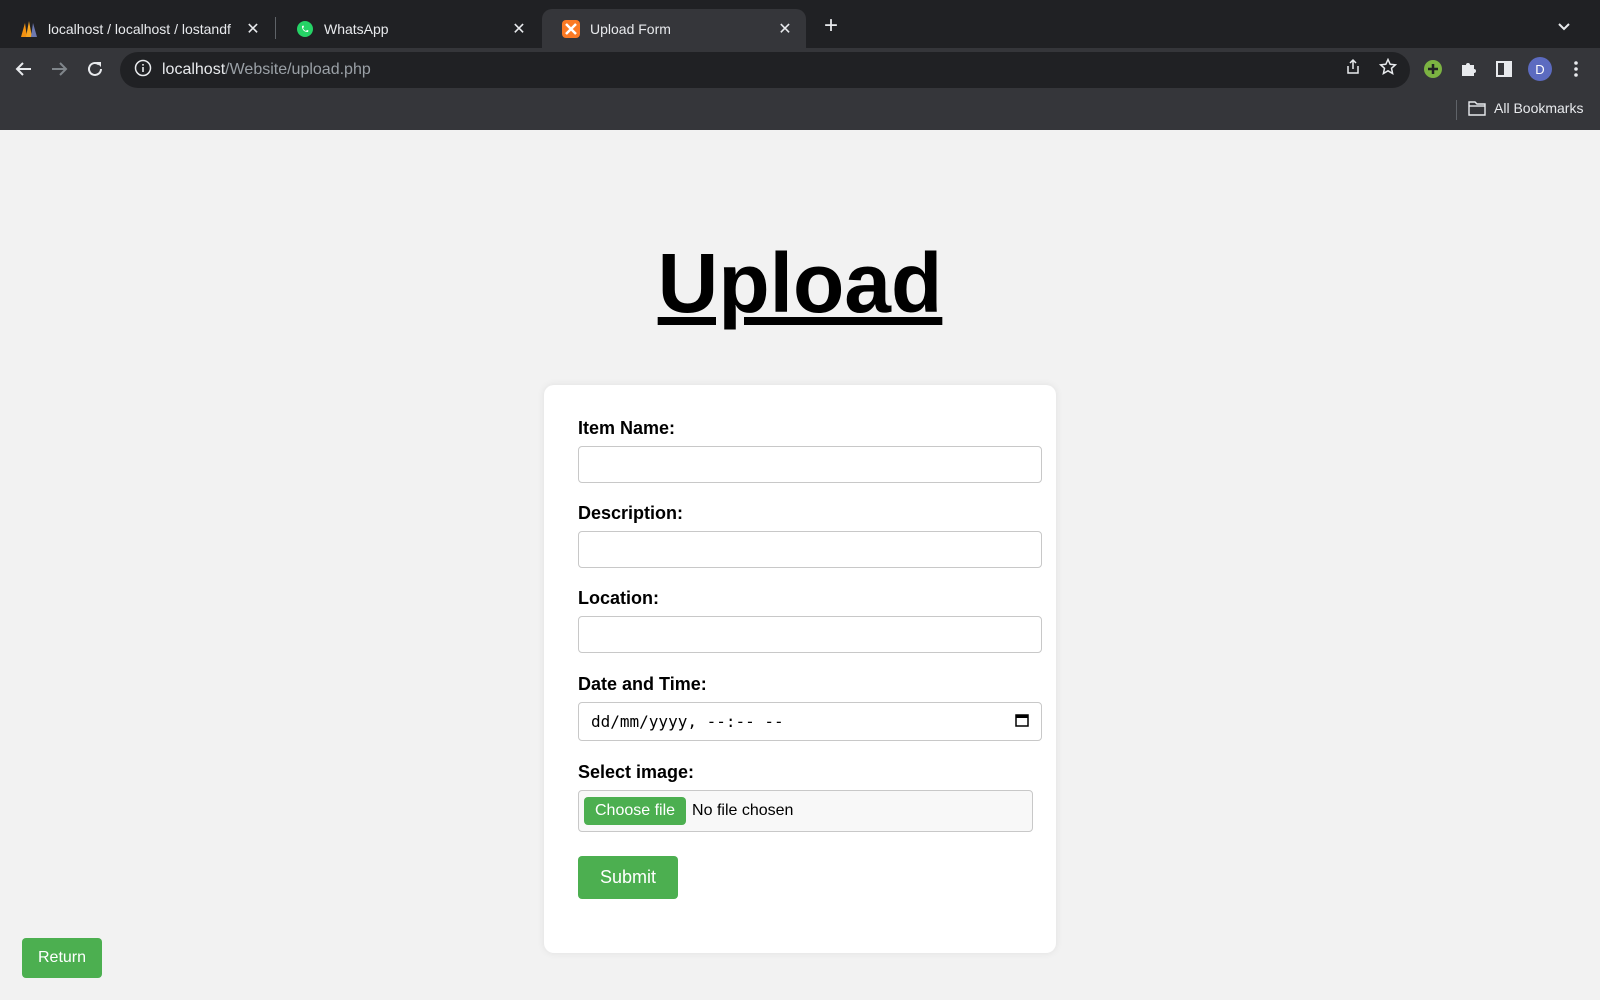  What do you see at coordinates (765, 70) in the screenshot?
I see `address-bar: localhost/Website/upload.php` at bounding box center [765, 70].